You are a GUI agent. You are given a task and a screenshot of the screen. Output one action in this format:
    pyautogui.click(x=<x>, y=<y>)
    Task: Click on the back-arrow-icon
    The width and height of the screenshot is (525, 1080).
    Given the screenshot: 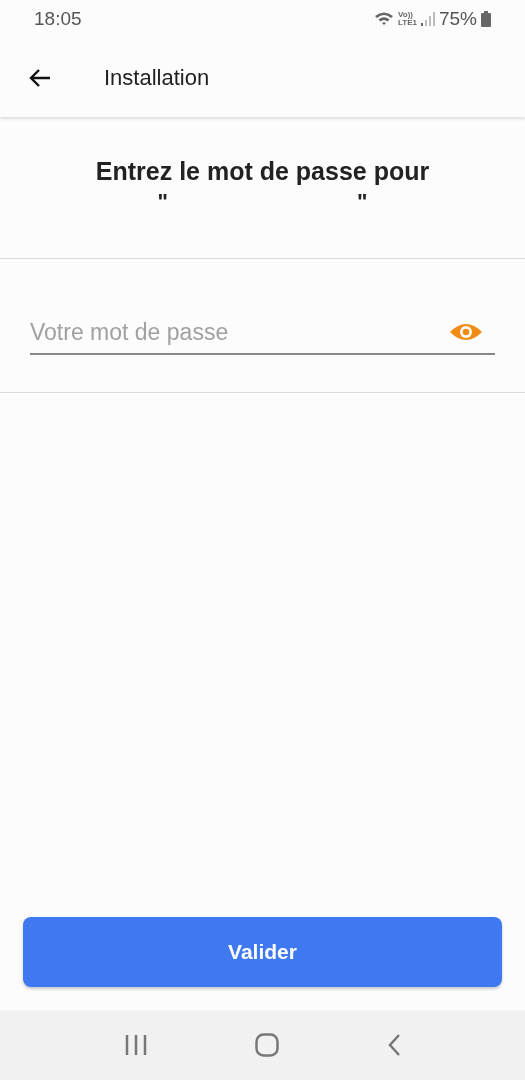 What is the action you would take?
    pyautogui.click(x=40, y=77)
    